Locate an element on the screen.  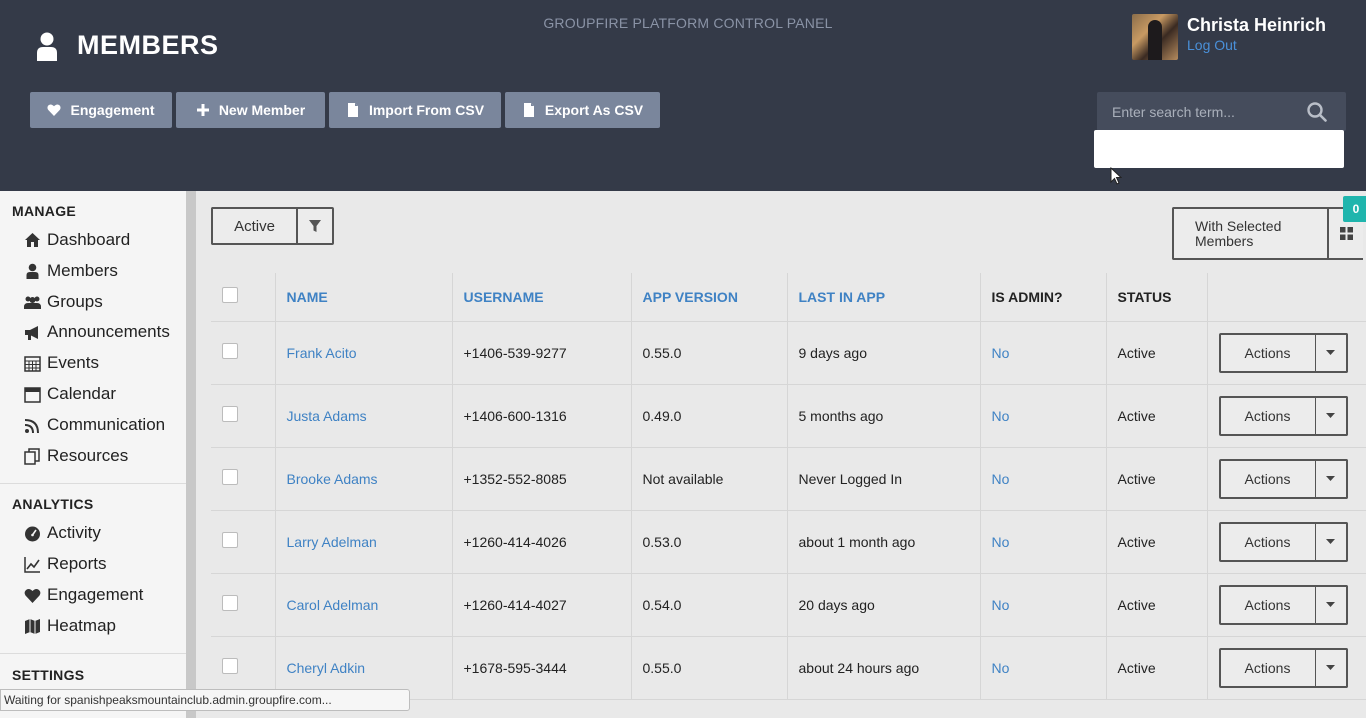
sidebar-item-activity: Activity is located at coordinates (62, 533).